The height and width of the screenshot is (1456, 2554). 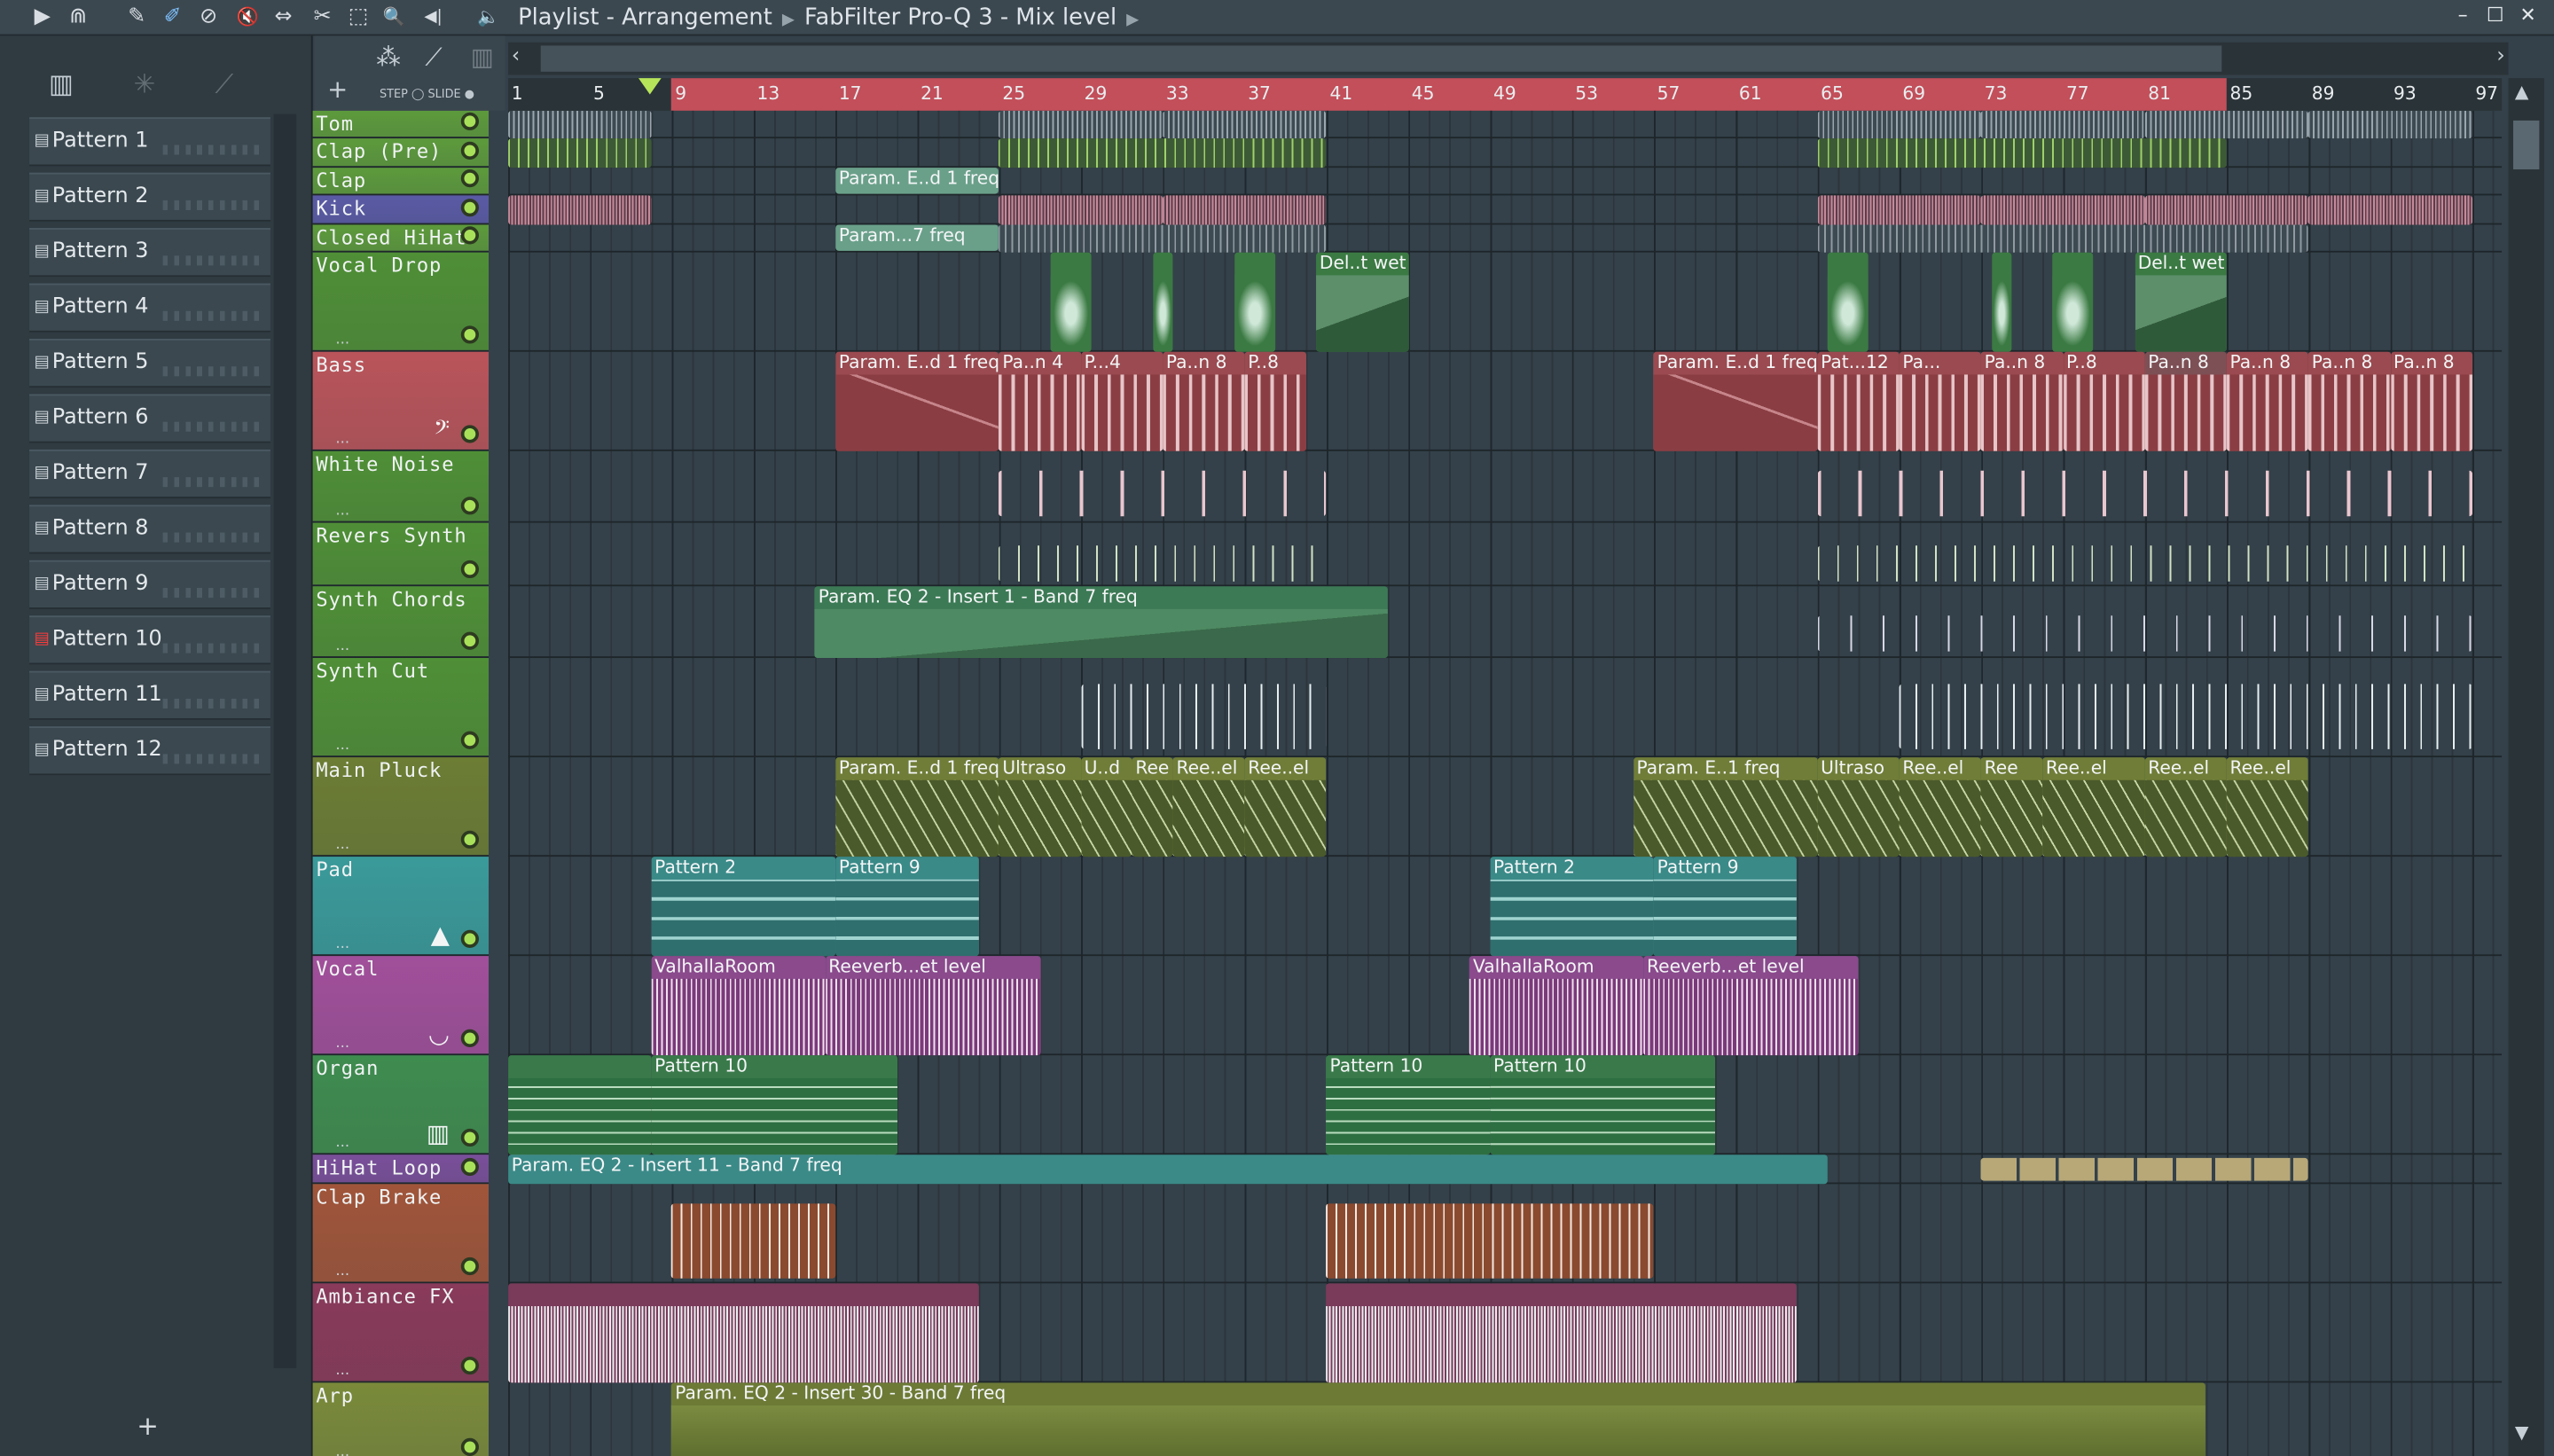 What do you see at coordinates (149, 418) in the screenshot?
I see `pattern-item: ▤ Pattern 6` at bounding box center [149, 418].